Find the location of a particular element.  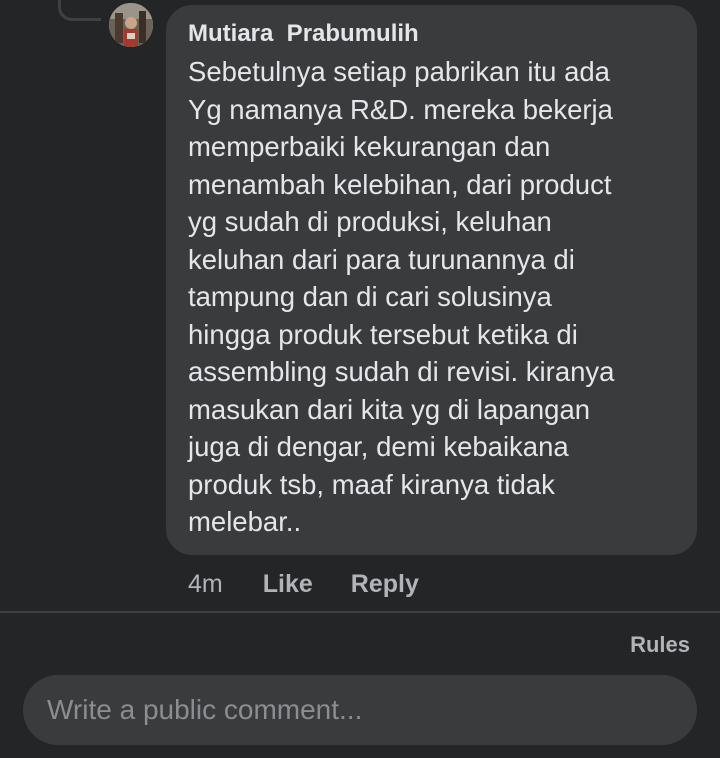

section-divider is located at coordinates (360, 612).